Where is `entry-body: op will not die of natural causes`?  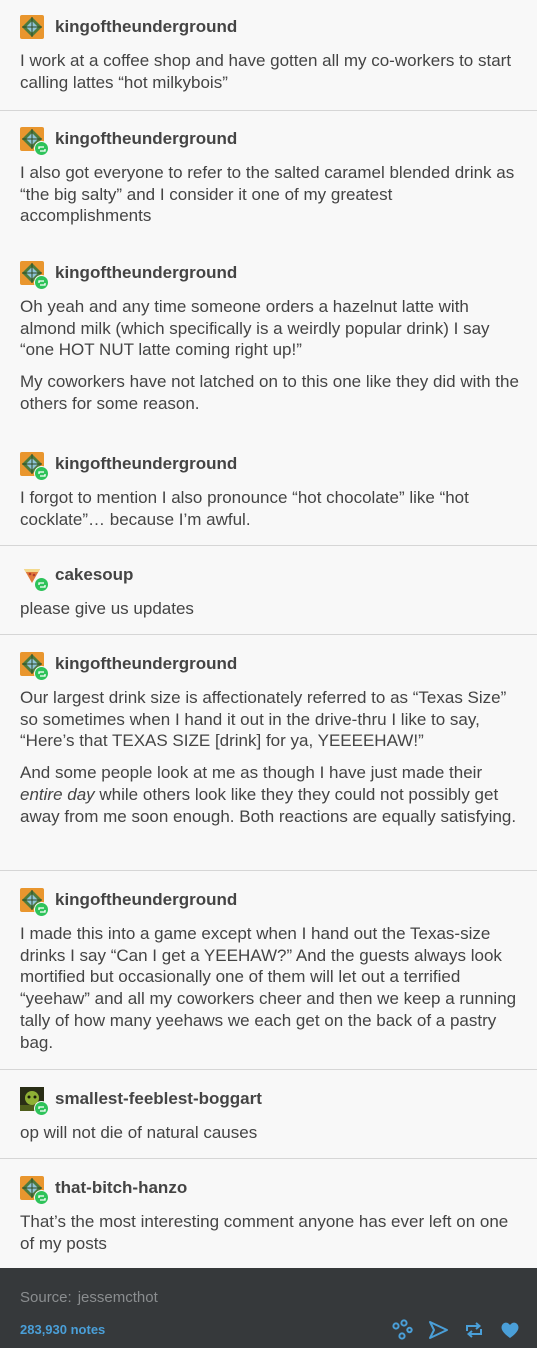 entry-body: op will not die of natural causes is located at coordinates (269, 1133).